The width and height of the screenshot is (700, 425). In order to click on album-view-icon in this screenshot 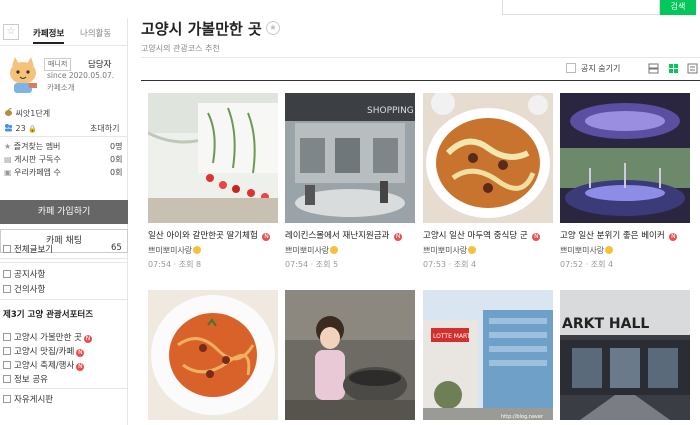, I will do `click(673, 68)`.